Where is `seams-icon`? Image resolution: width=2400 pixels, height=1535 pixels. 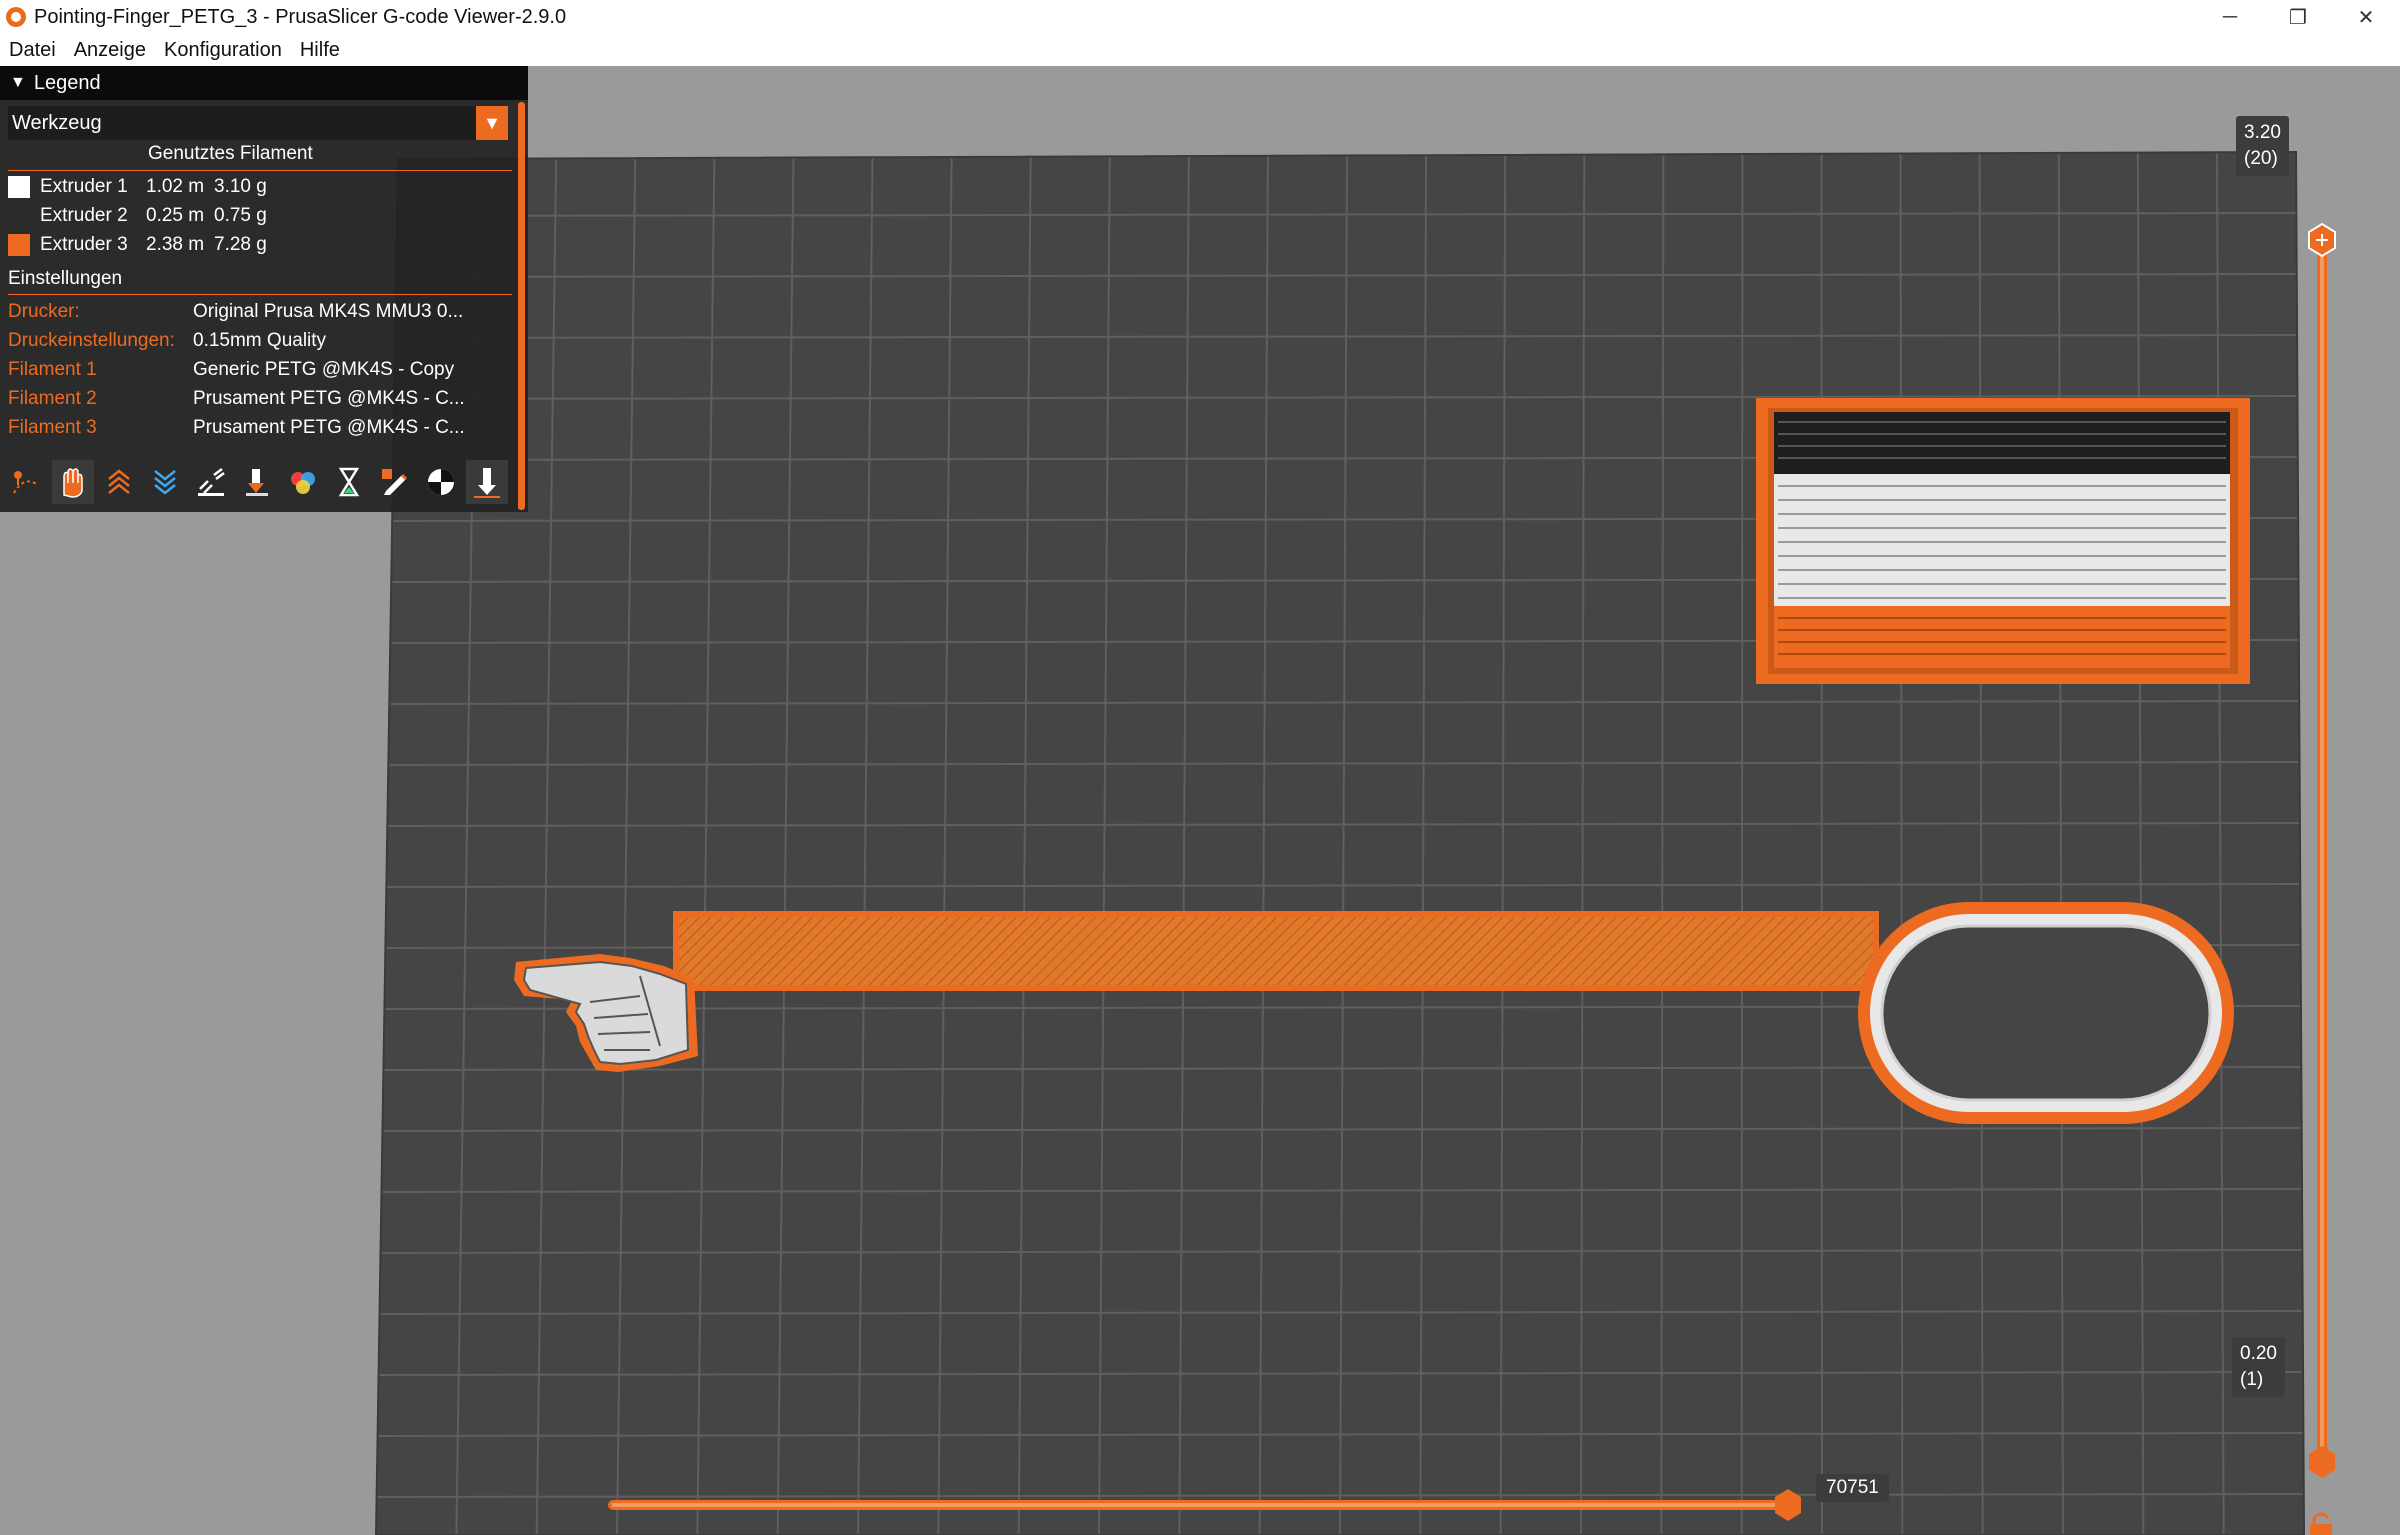
seams-icon is located at coordinates (165, 482).